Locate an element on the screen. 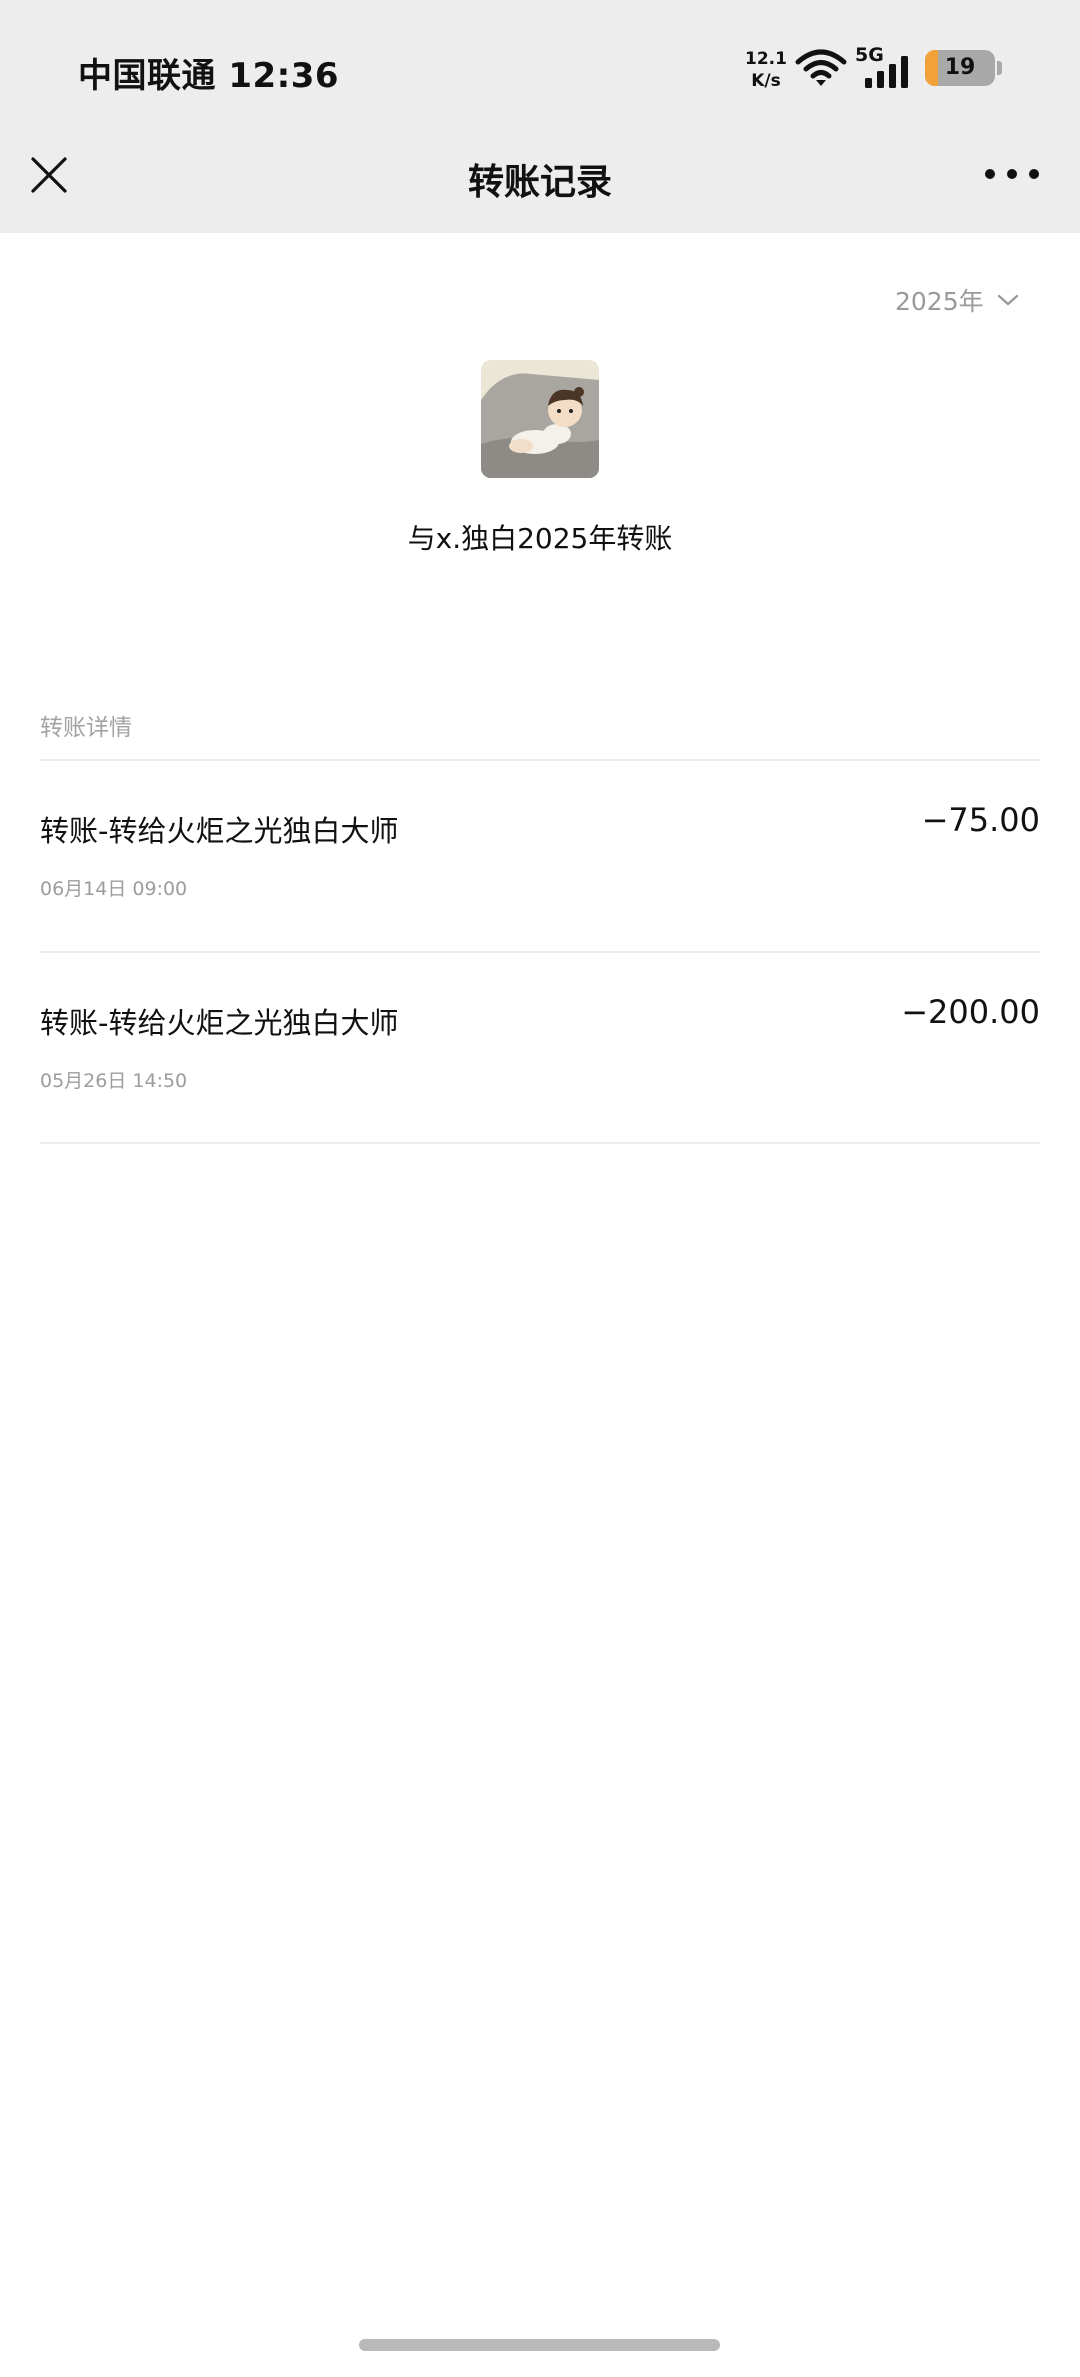 This screenshot has width=1080, height=2377. divider is located at coordinates (540, 1143).